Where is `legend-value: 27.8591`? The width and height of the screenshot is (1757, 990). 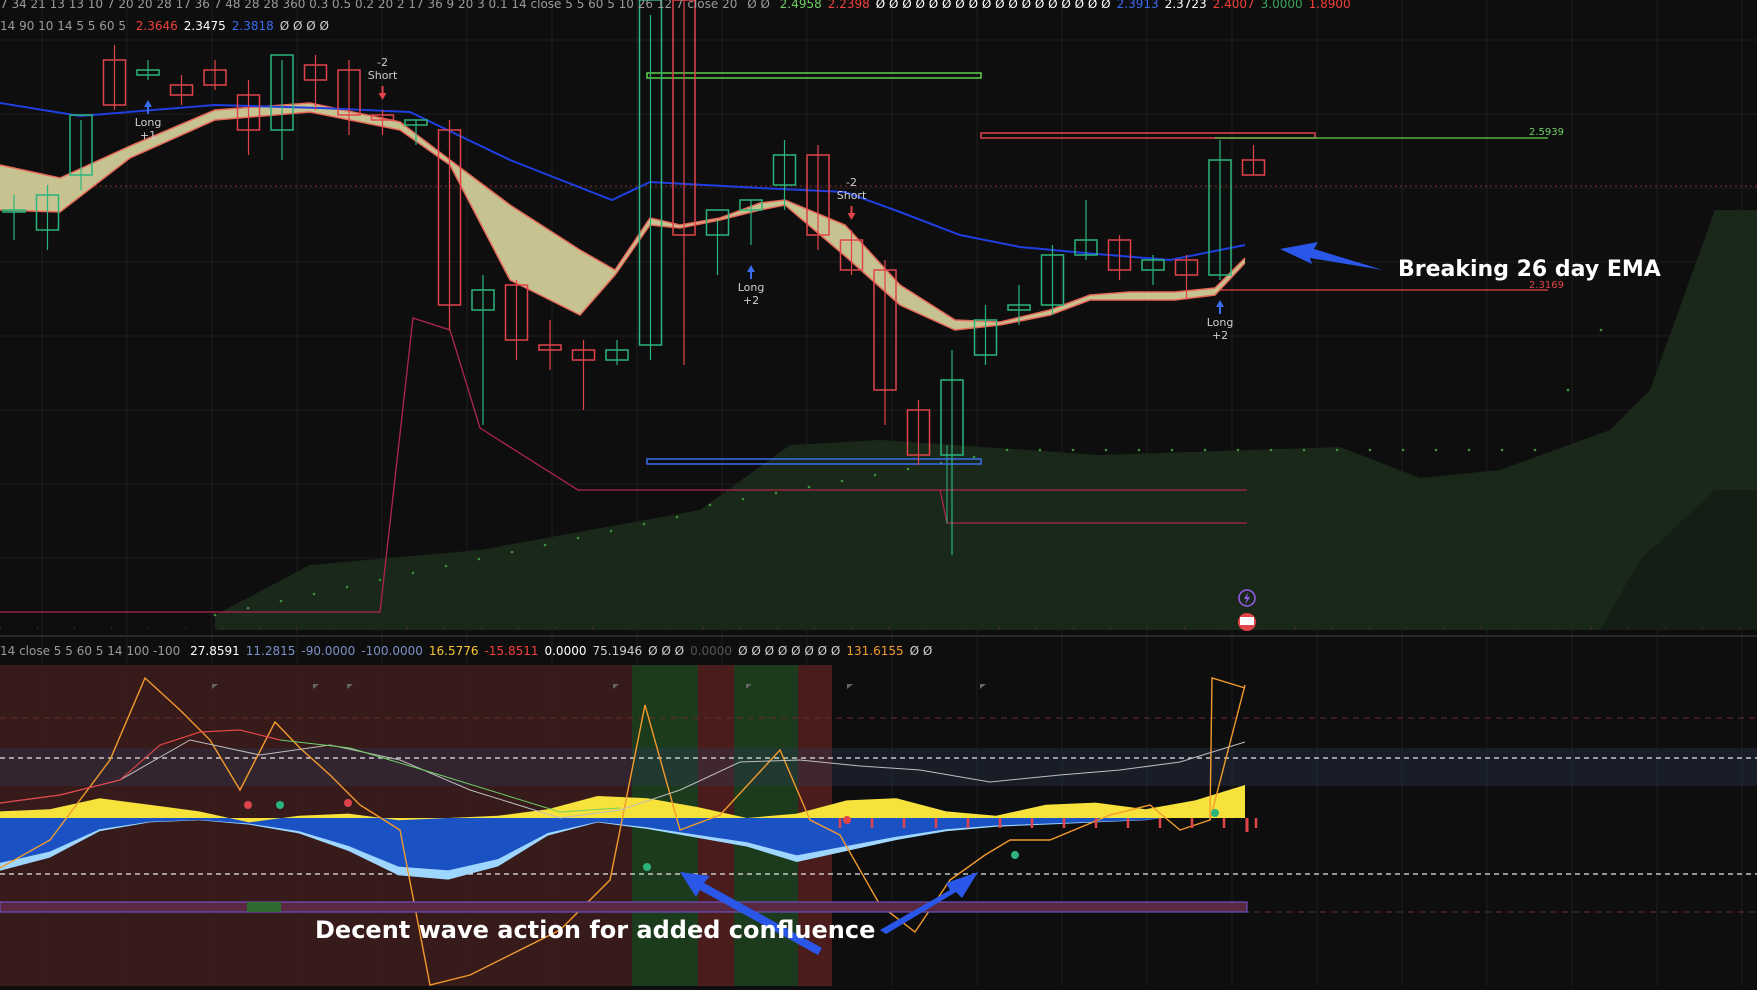
legend-value: 27.8591 is located at coordinates (215, 651).